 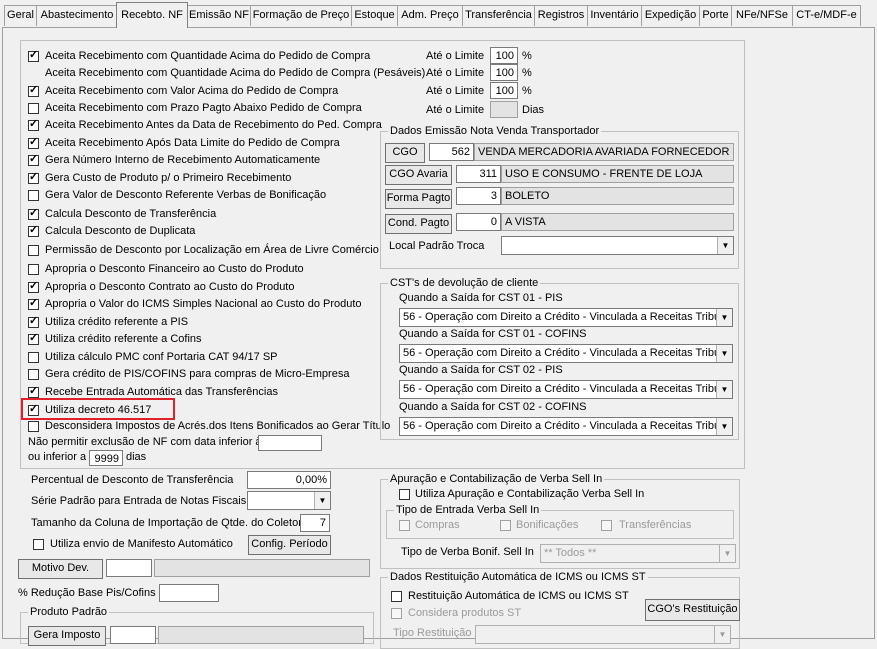 I want to click on exclusao-date-input, so click(x=290, y=443).